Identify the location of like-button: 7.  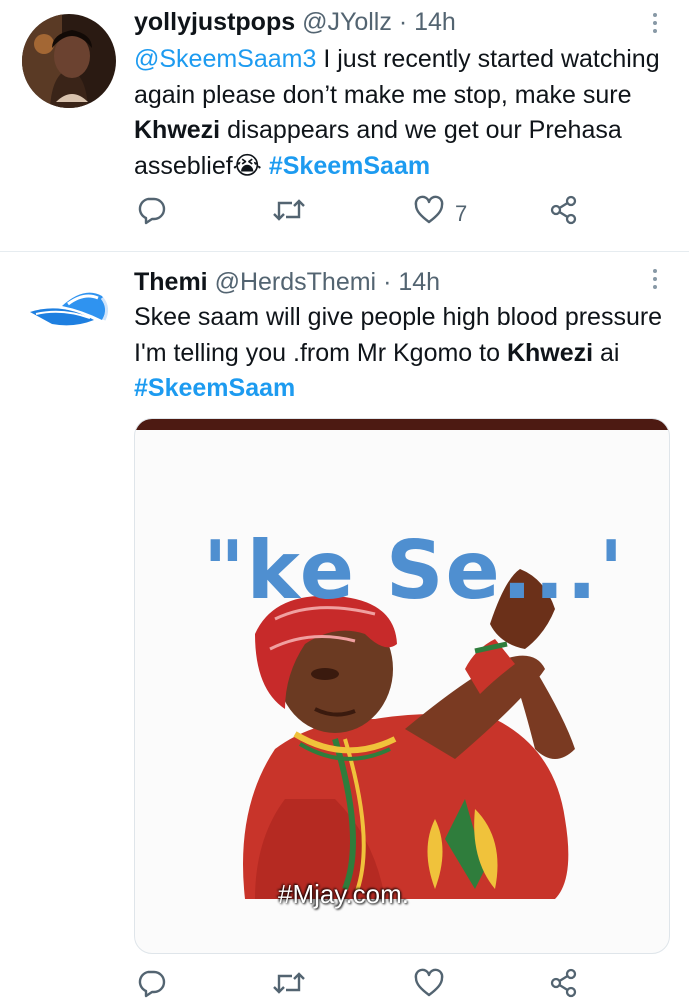
(440, 215).